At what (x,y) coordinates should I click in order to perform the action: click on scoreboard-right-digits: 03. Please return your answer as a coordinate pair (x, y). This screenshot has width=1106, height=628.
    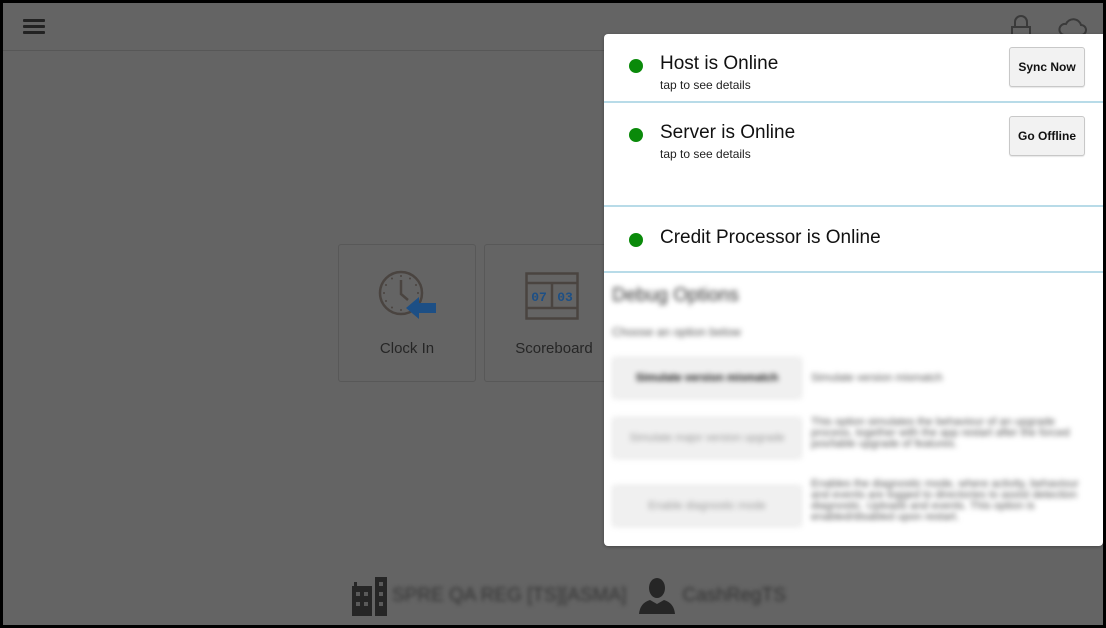
    Looking at the image, I should click on (565, 297).